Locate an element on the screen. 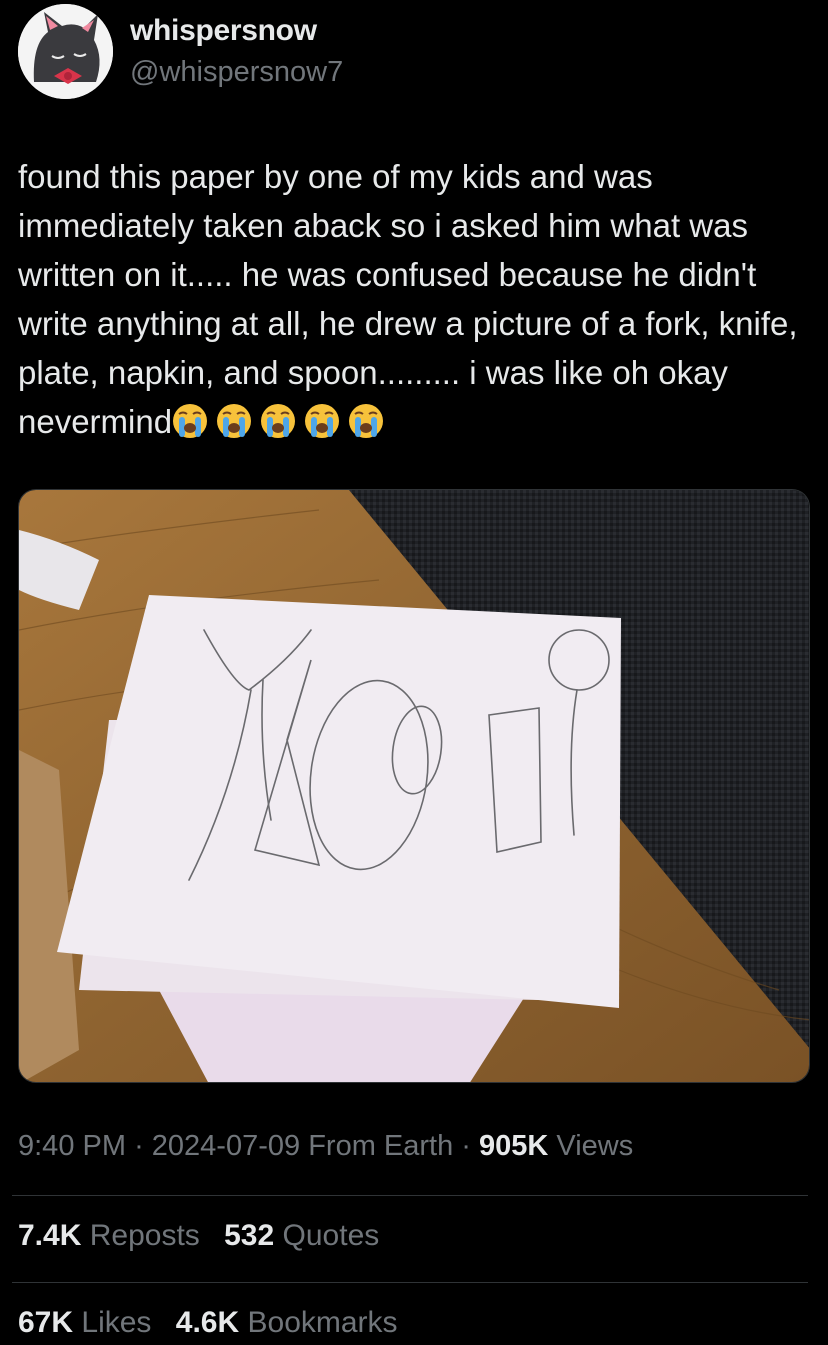 The width and height of the screenshot is (828, 1345). reposts-count: 7.4K is located at coordinates (50, 1235).